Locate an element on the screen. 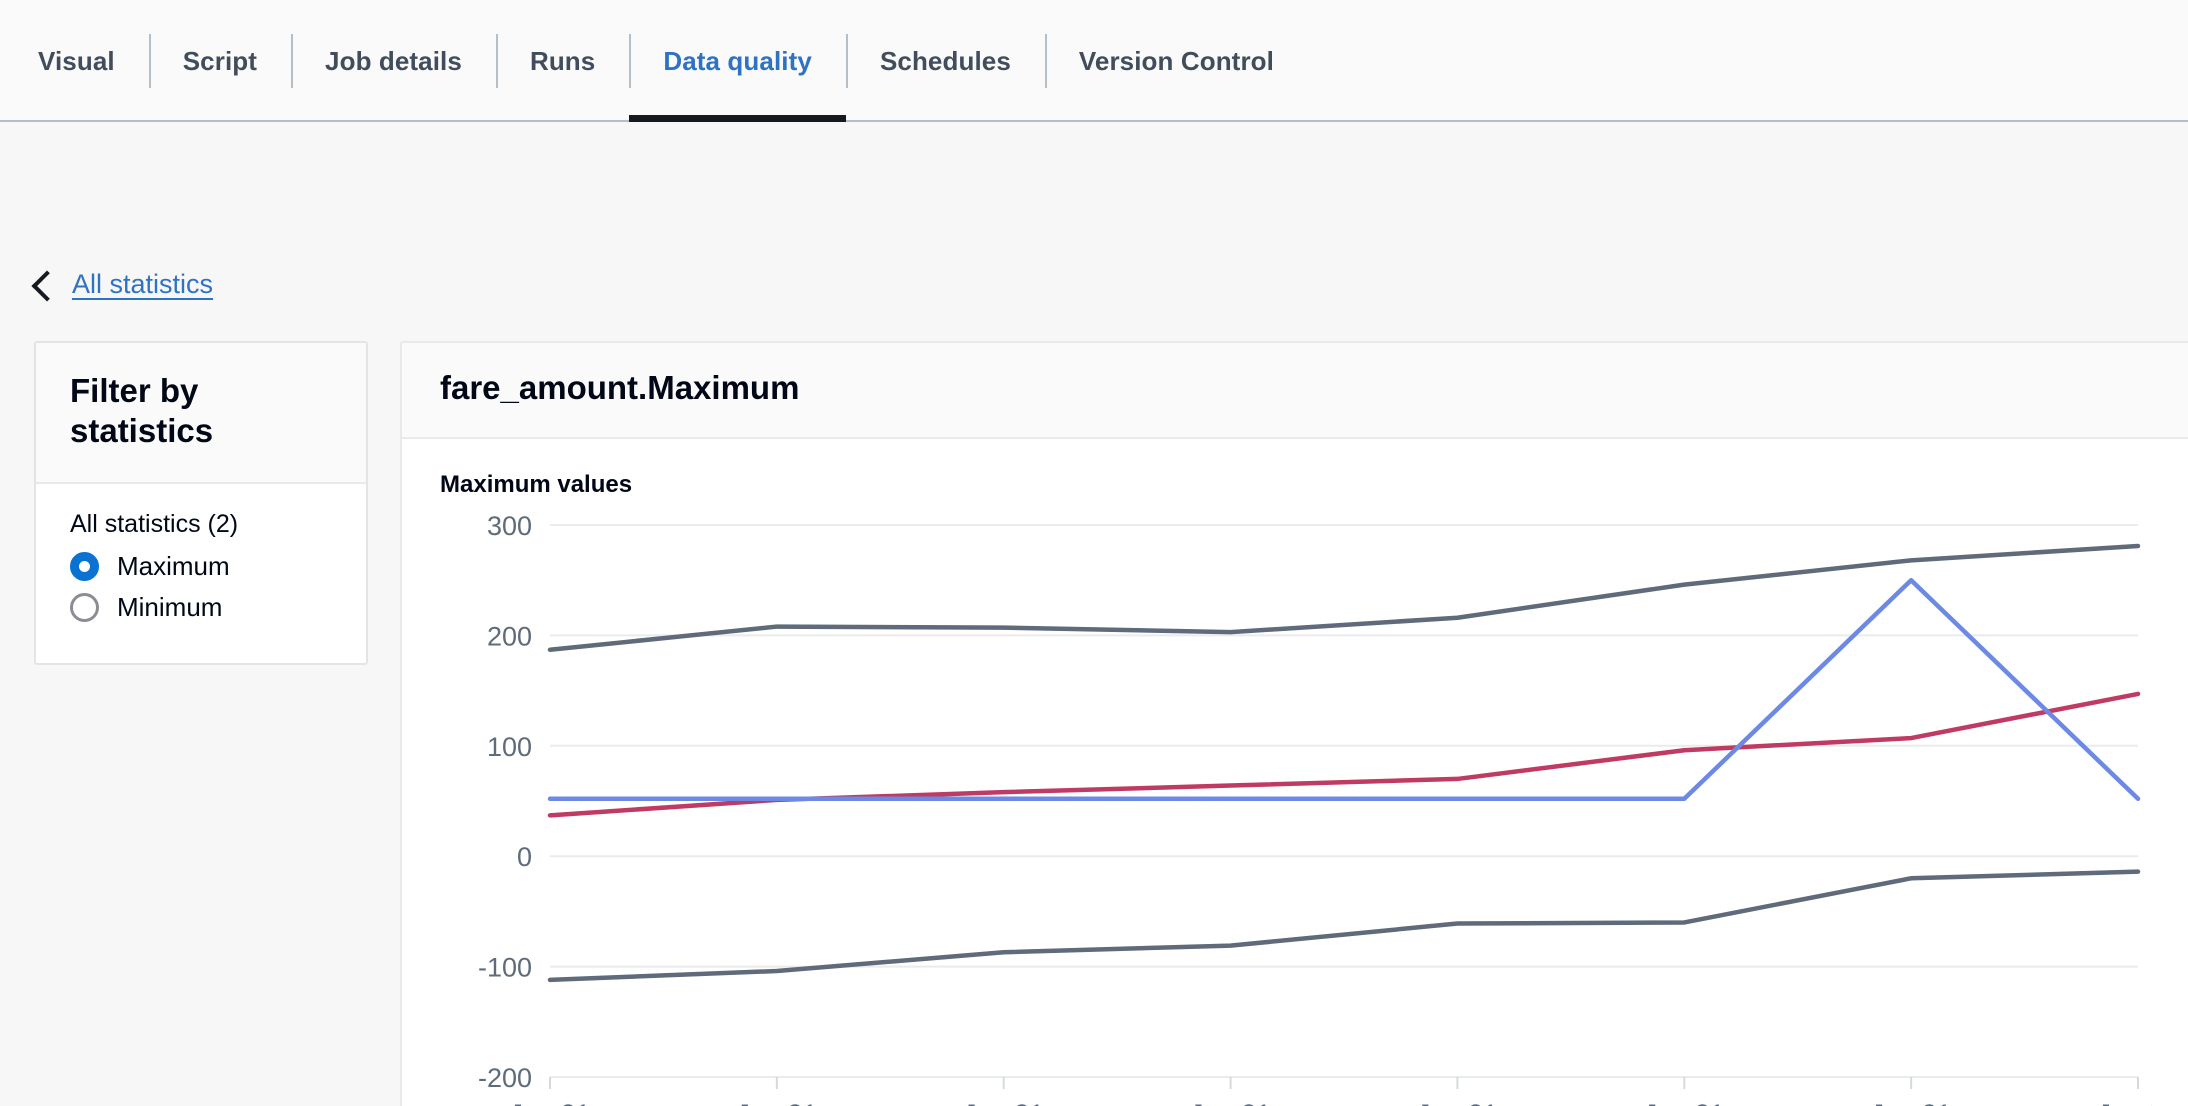 The image size is (2188, 1106). y-axis-tick-label: -100 is located at coordinates (505, 968).